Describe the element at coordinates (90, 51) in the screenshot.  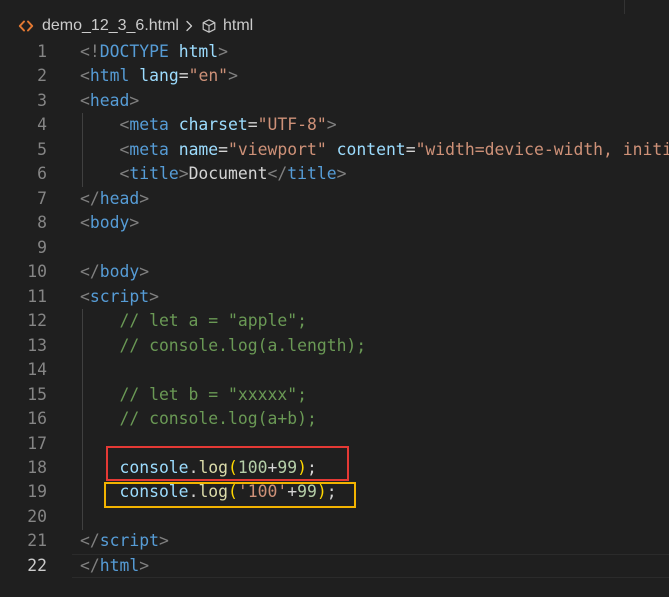
I see `code-token: <!` at that location.